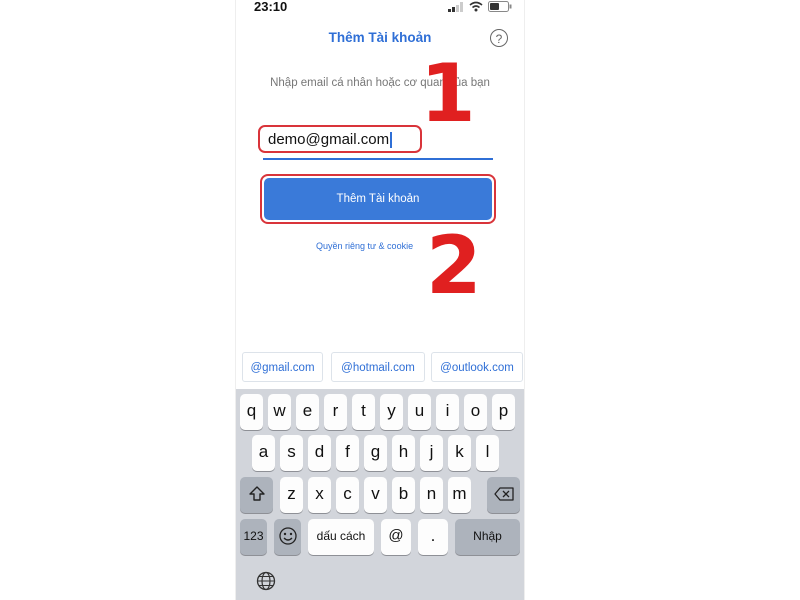 Image resolution: width=800 pixels, height=600 pixels. I want to click on help-button: ?, so click(499, 38).